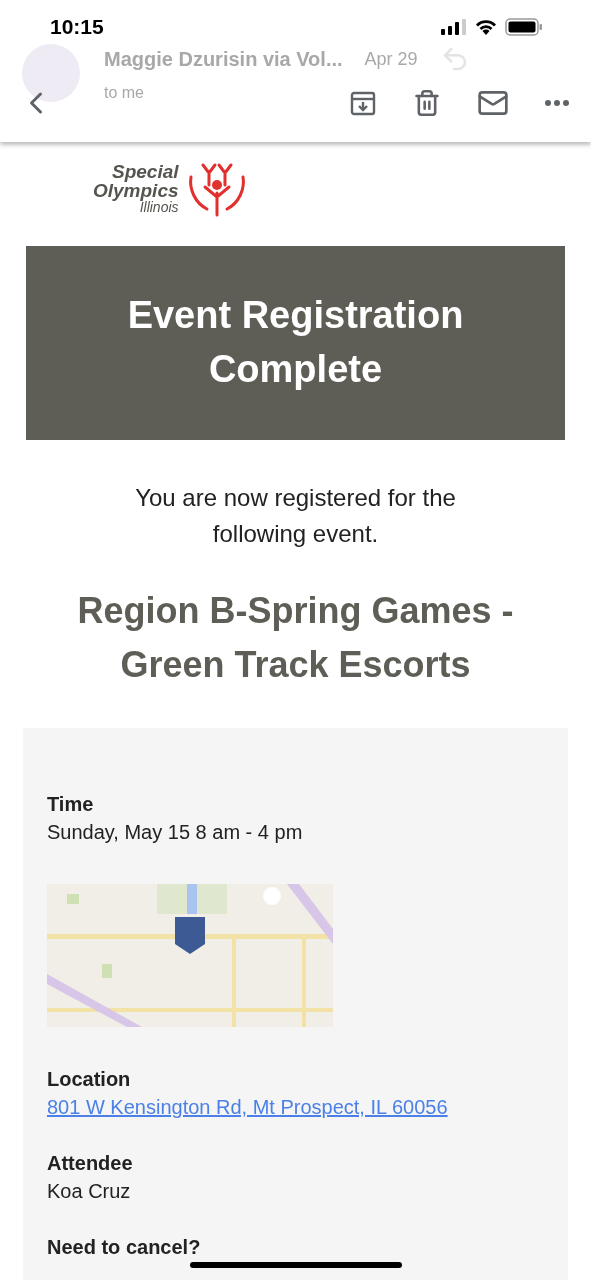 This screenshot has width=591, height=1280. Describe the element at coordinates (486, 27) in the screenshot. I see `wifi-icon` at that location.